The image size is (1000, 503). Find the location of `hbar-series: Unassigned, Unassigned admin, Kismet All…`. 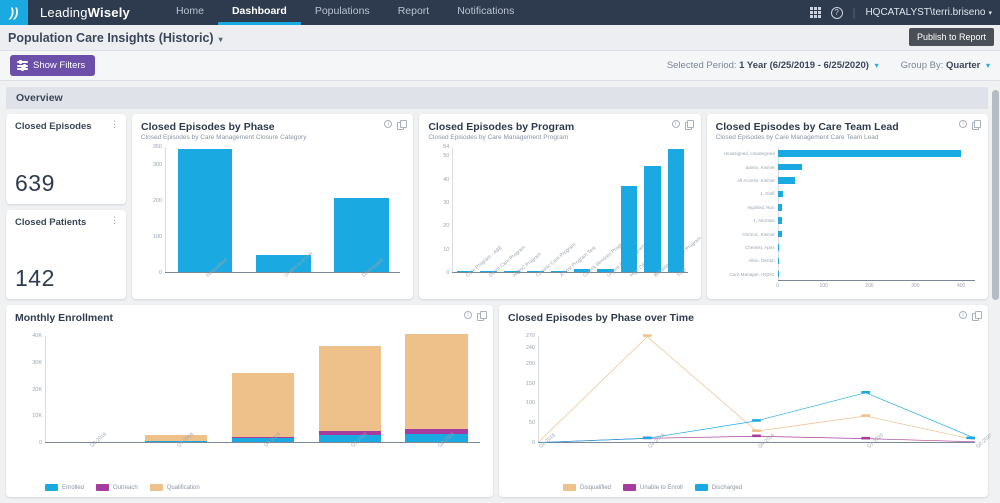

hbar-series: Unassigned, Unassigned admin, Kismet All… is located at coordinates (849, 214).